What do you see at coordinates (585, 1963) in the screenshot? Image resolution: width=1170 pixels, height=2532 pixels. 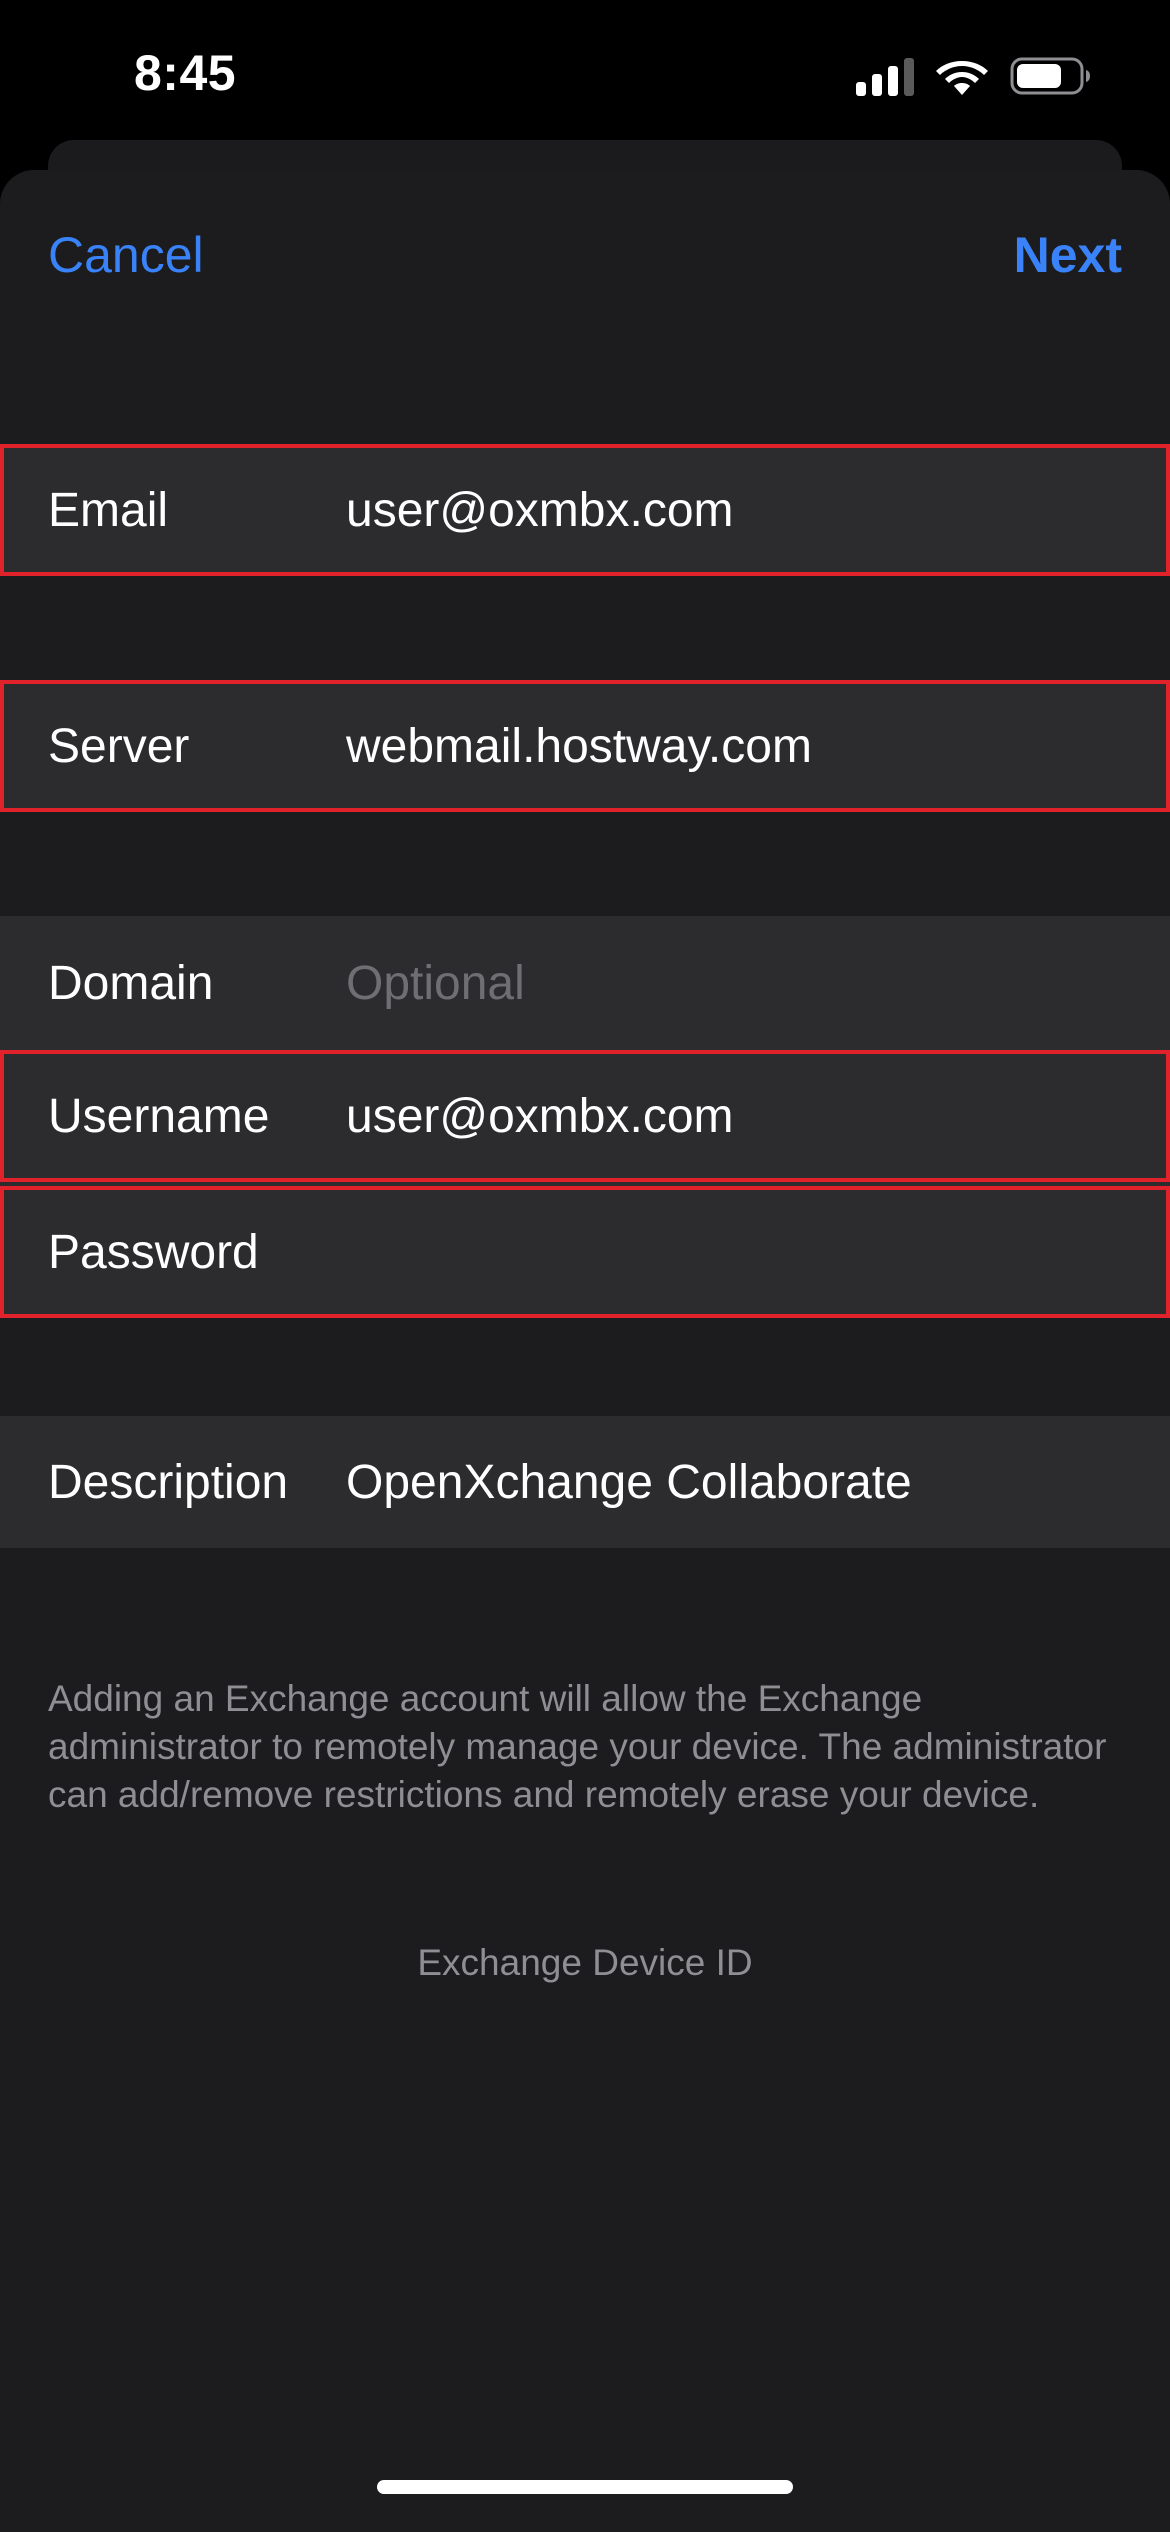 I see `exchange-device-id-link: Exchange Device ID` at bounding box center [585, 1963].